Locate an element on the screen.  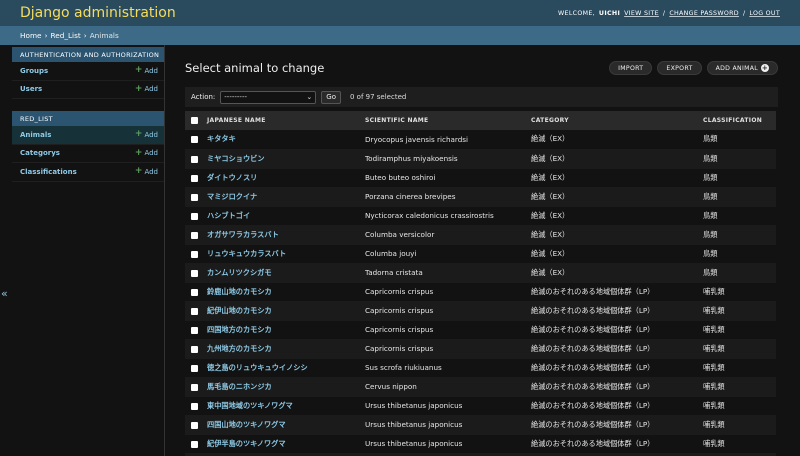
animal-japanese-name-link: オガサワラカラスバト is located at coordinates (243, 234).